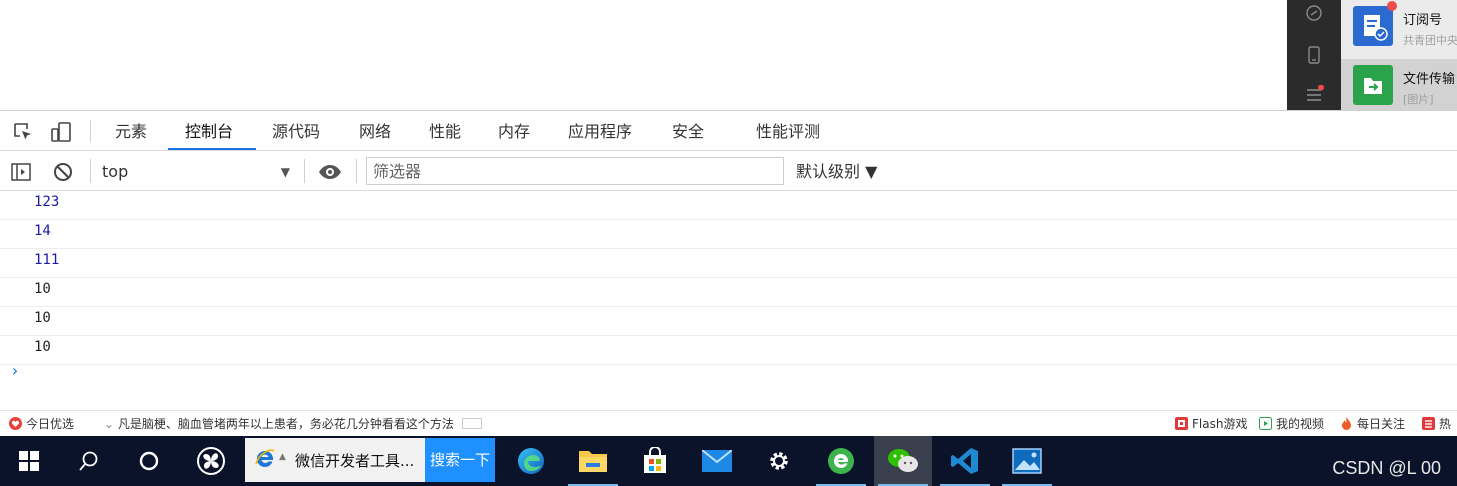 This screenshot has height=486, width=1457. I want to click on tab-security: 安全, so click(688, 131).